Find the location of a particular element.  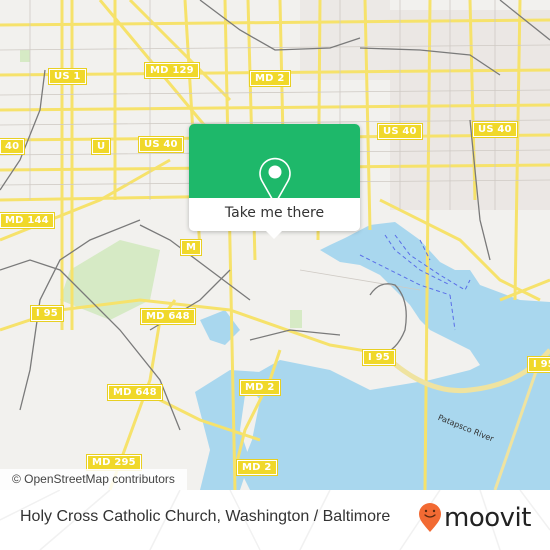

road-shield: M is located at coordinates (191, 247).